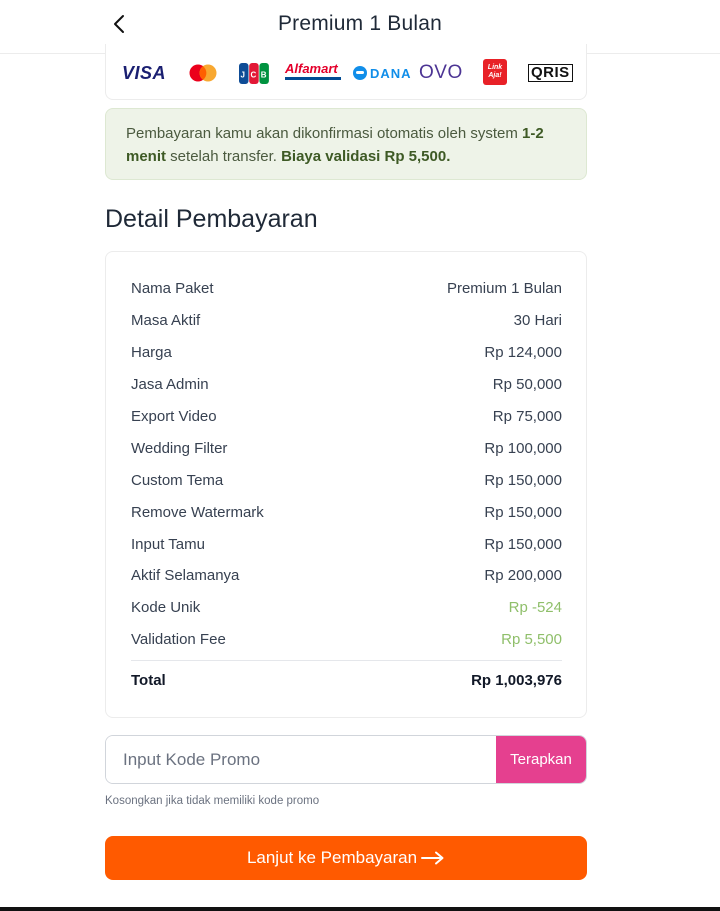 The image size is (720, 911). Describe the element at coordinates (151, 352) in the screenshot. I see `row-label: Harga` at that location.